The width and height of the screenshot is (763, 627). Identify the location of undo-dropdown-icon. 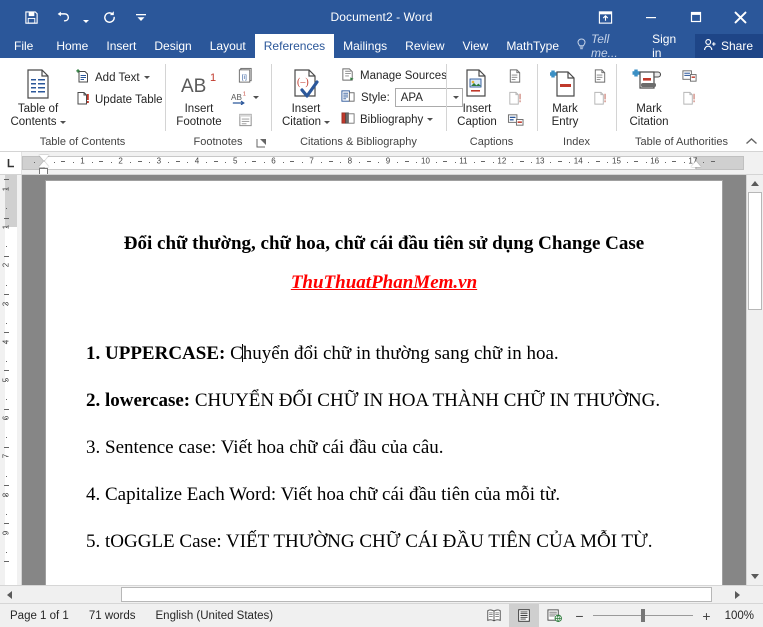
(86, 17).